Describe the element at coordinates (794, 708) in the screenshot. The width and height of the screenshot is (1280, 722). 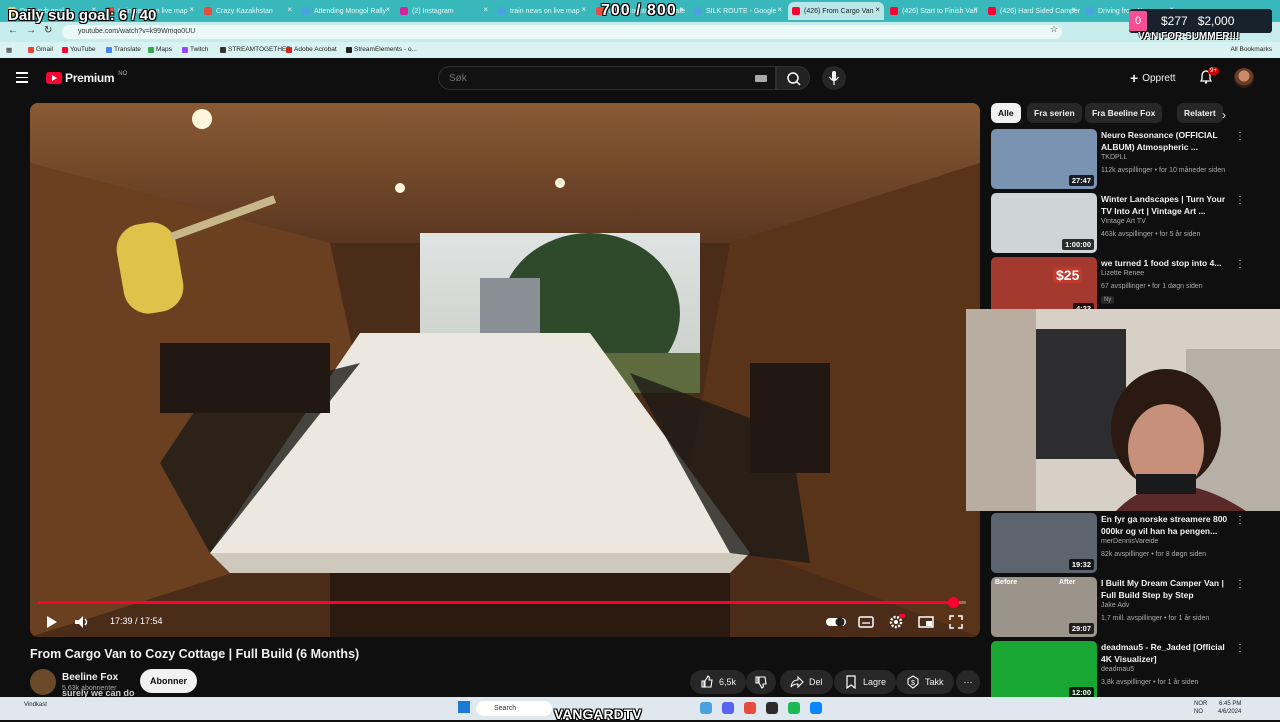
I see `spotify-icon` at that location.